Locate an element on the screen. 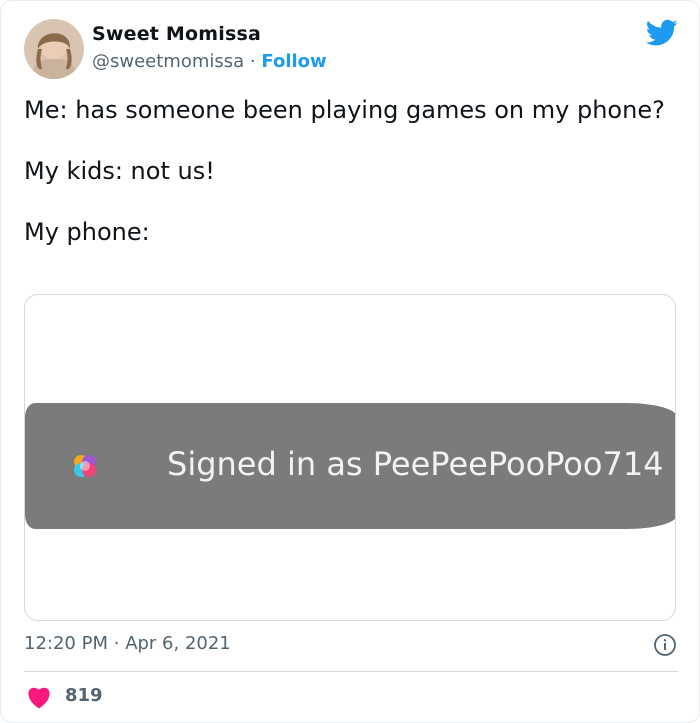 This screenshot has width=700, height=723. tweet-meta: 12:20 PM · Apr 6, 2021 is located at coordinates (127, 643).